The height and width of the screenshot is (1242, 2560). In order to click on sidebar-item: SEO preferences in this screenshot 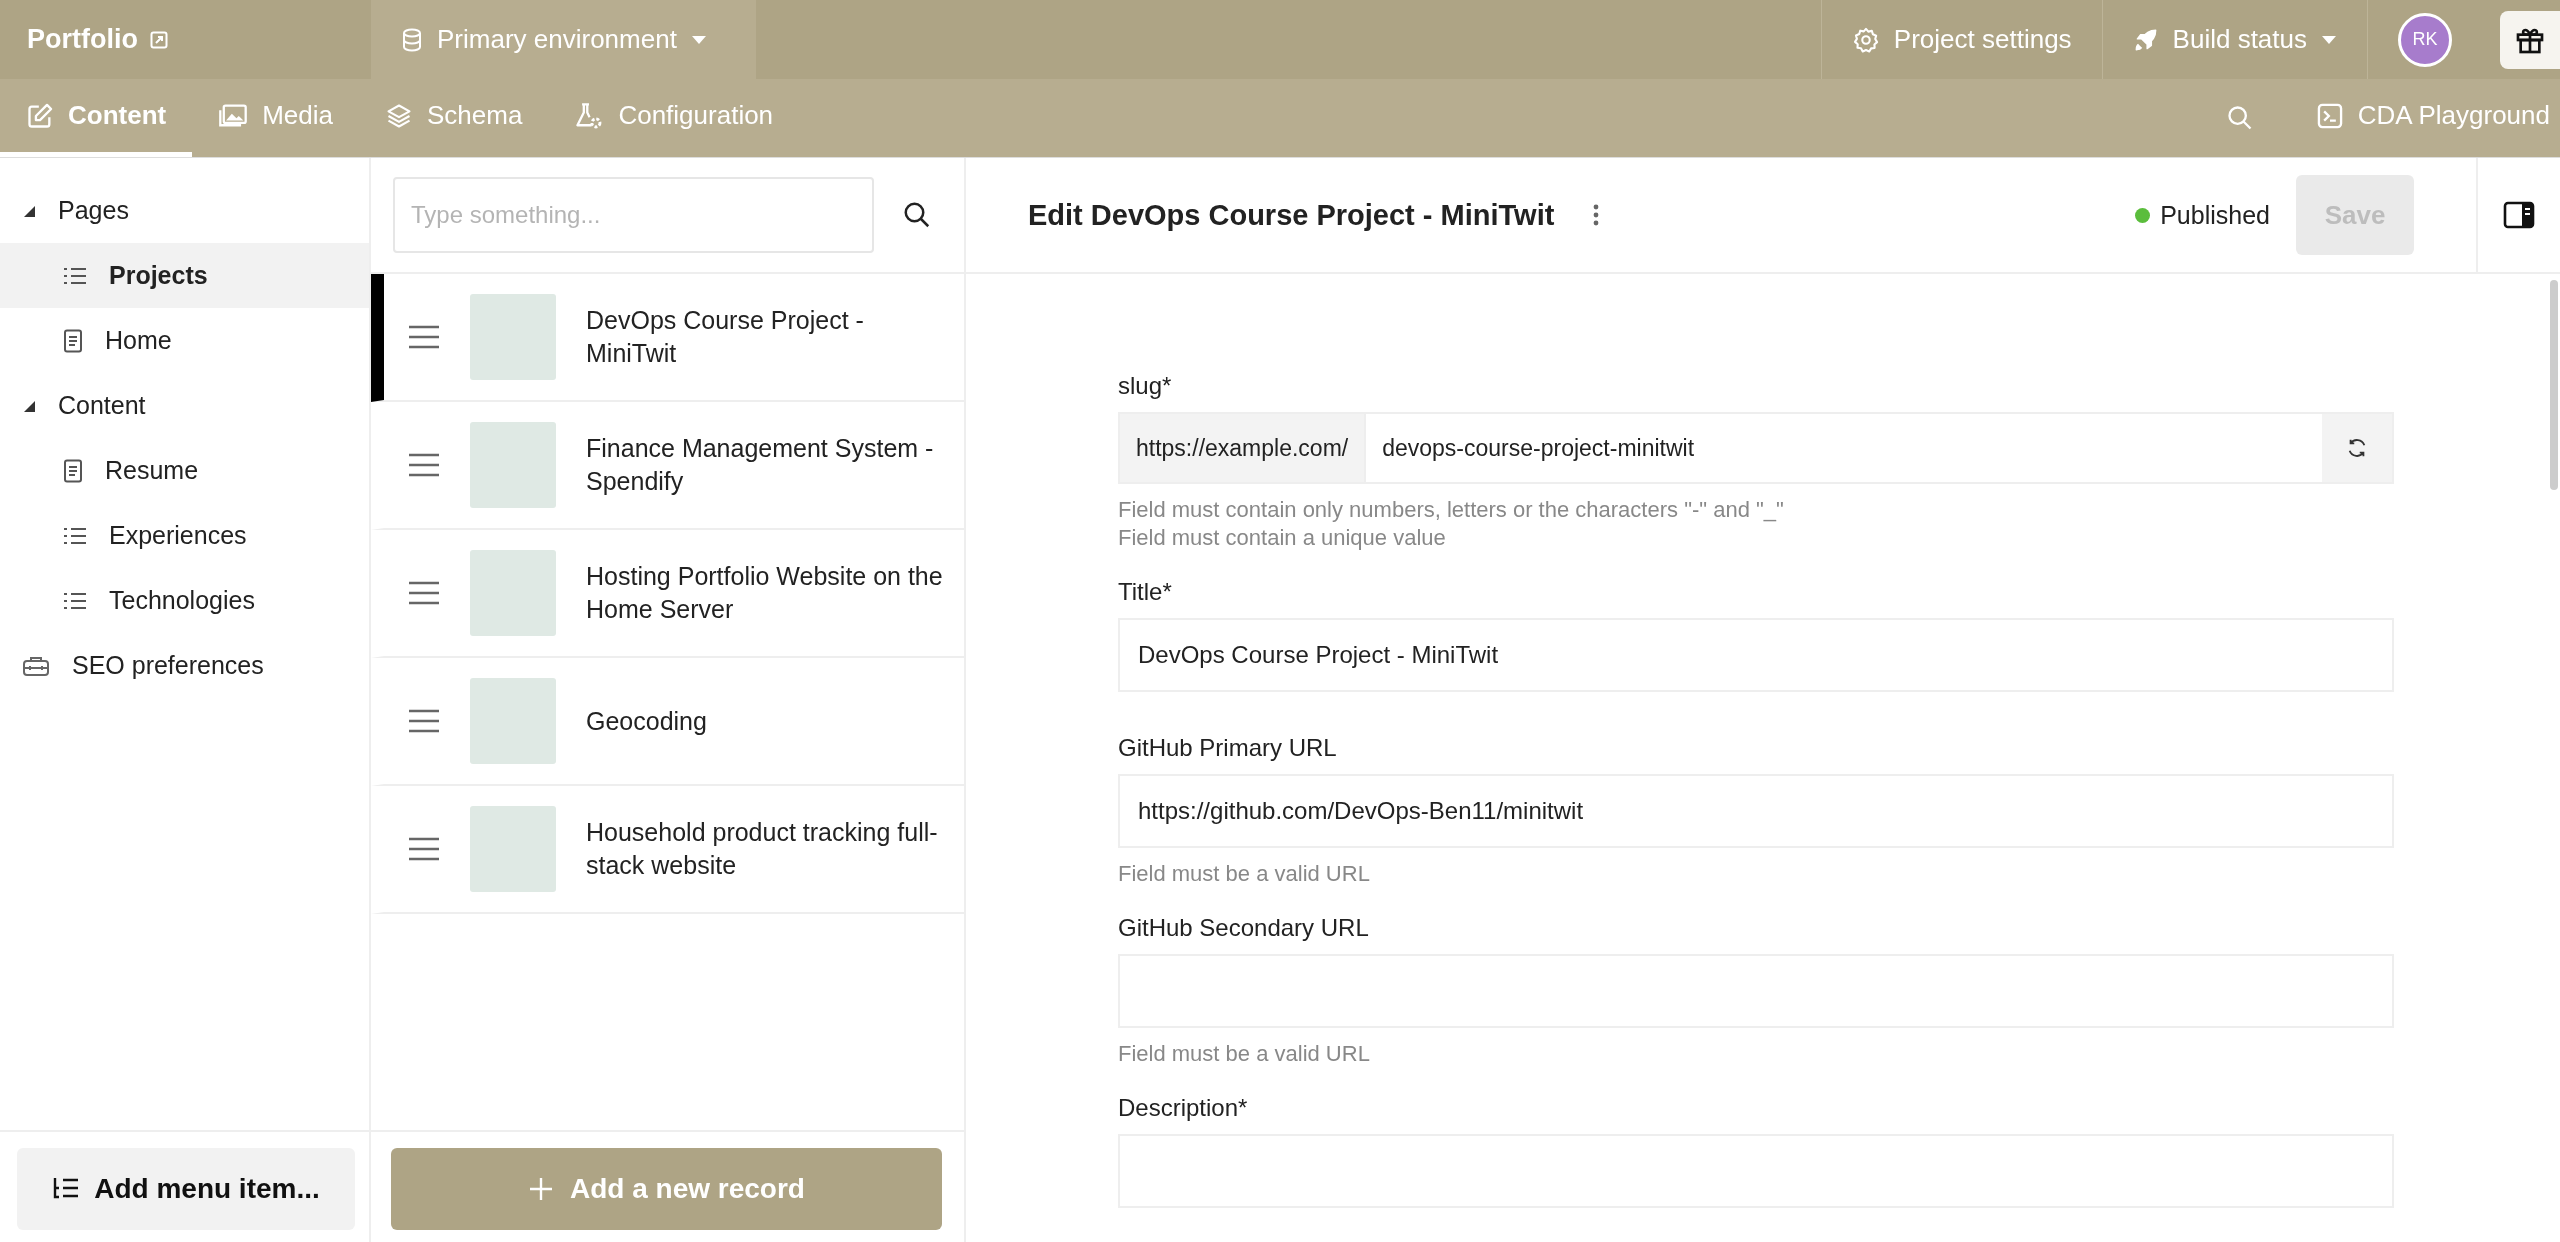, I will do `click(184, 665)`.